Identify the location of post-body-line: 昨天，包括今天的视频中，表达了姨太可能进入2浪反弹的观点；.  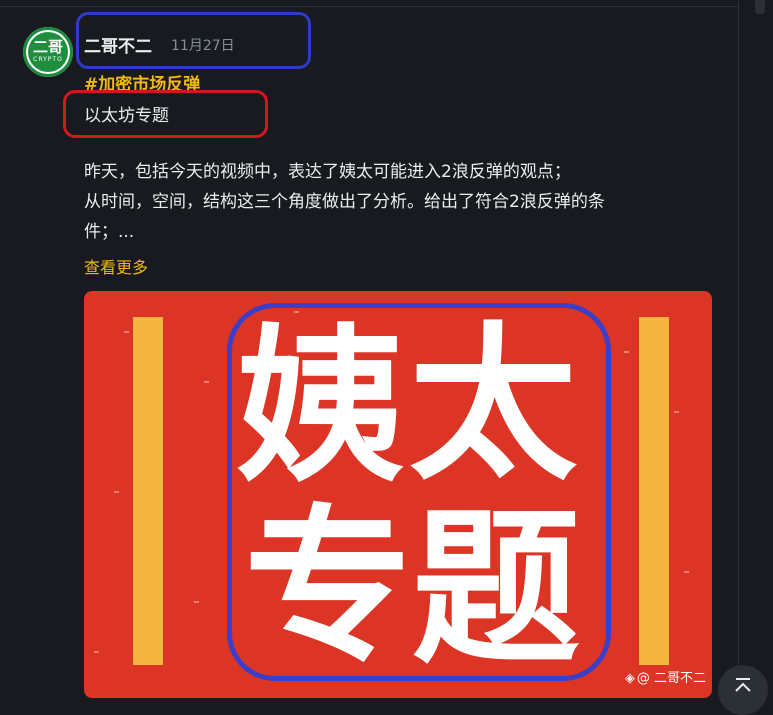
(327, 172).